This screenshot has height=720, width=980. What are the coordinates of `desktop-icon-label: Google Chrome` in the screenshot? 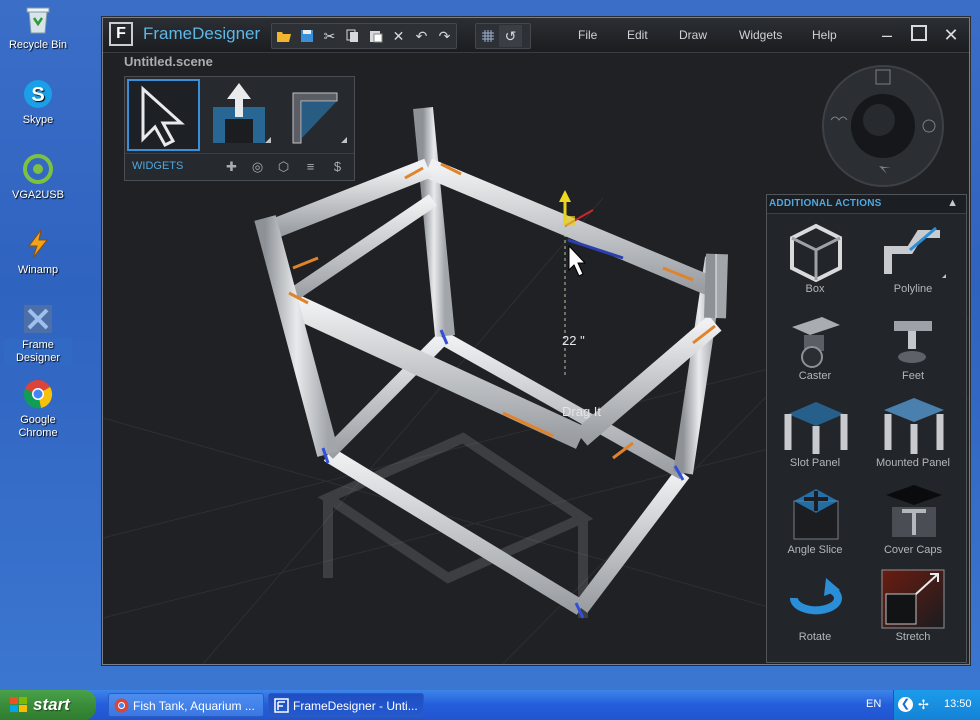 It's located at (38, 426).